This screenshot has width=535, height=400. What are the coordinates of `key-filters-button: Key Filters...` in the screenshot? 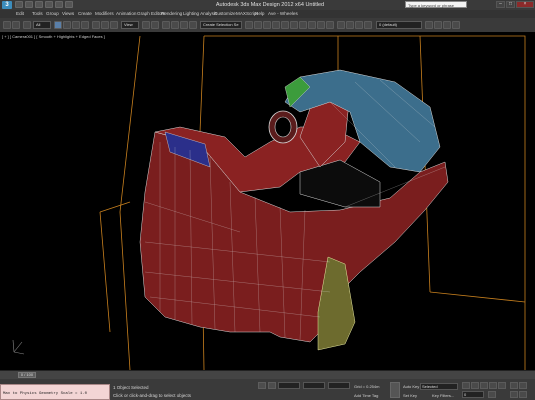 It's located at (443, 395).